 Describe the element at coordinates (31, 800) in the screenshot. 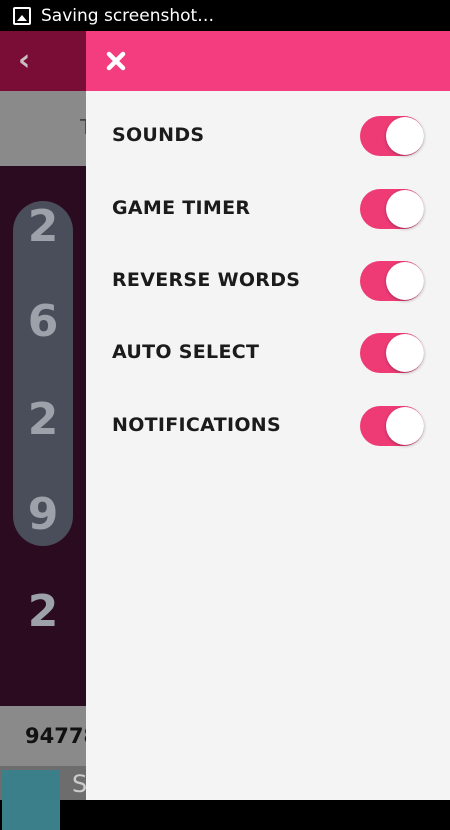

I see `ad-logo` at that location.